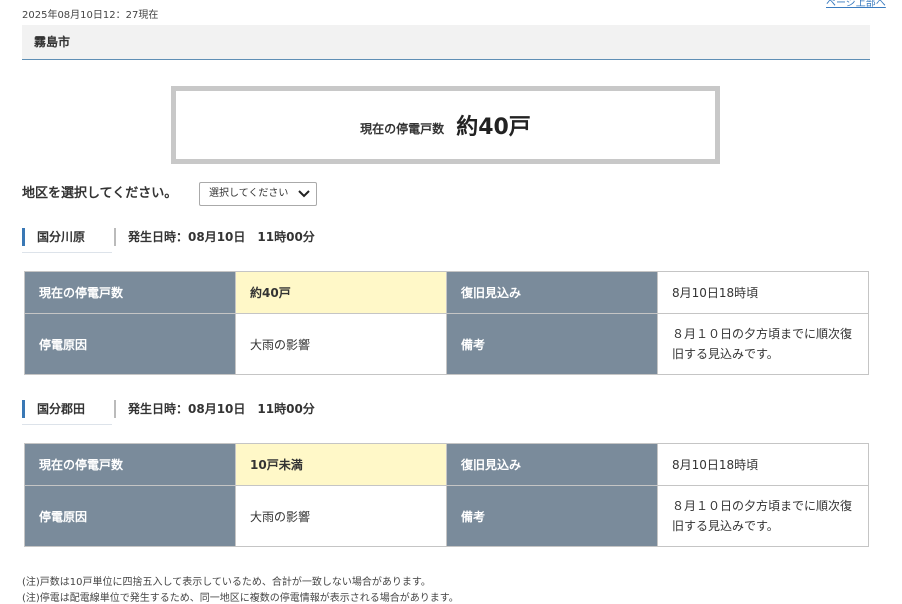  Describe the element at coordinates (341, 292) in the screenshot. I see `outage-count-value: 約40戸` at that location.